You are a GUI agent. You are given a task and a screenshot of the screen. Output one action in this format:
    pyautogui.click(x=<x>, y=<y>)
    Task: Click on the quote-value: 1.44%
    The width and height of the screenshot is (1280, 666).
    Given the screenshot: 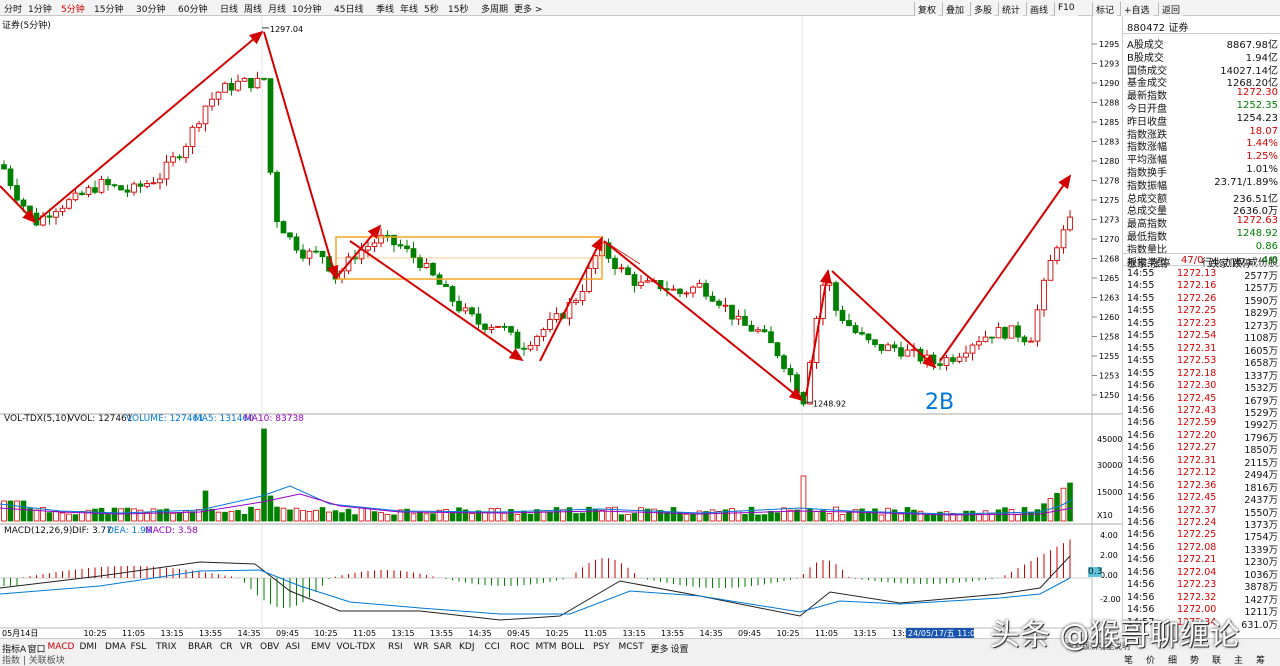 What is the action you would take?
    pyautogui.click(x=1262, y=144)
    